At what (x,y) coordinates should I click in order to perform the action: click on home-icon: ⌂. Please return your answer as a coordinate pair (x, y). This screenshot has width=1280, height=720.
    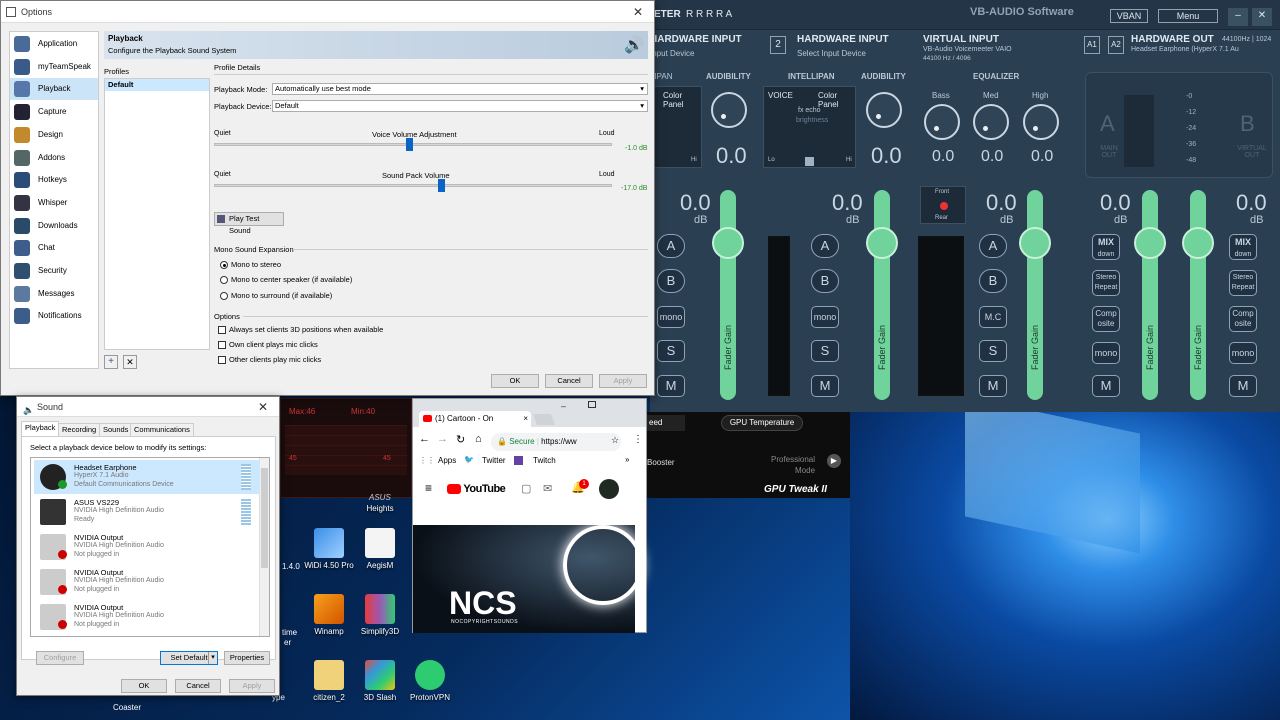
    Looking at the image, I should click on (478, 439).